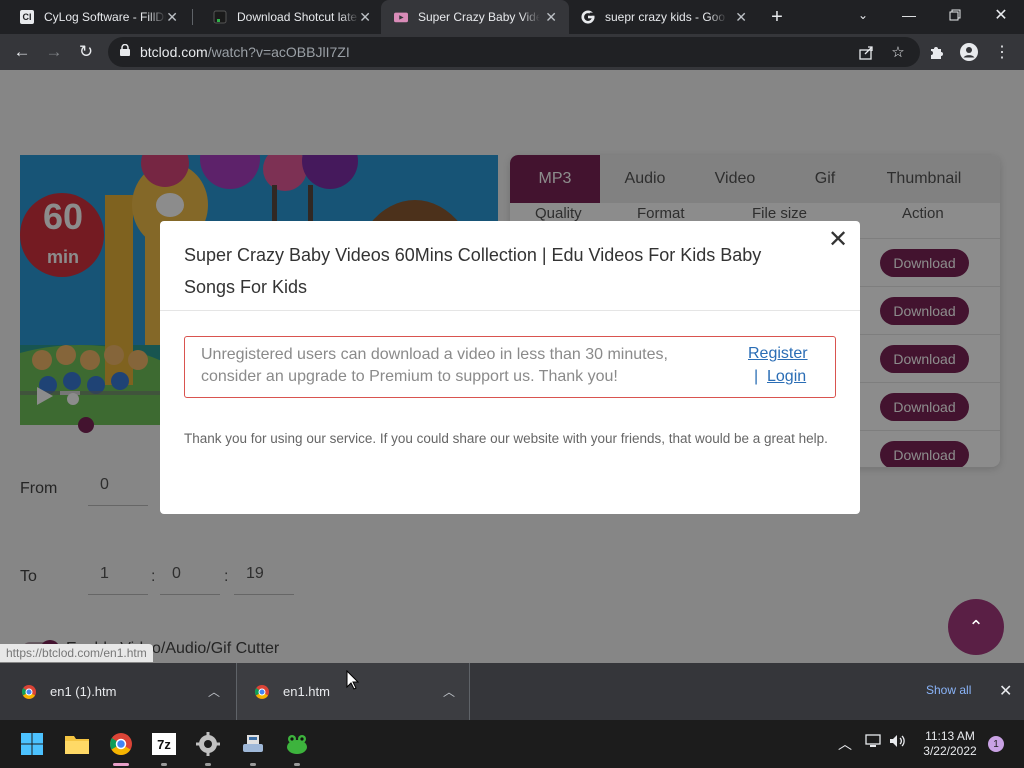 Image resolution: width=1024 pixels, height=768 pixels. I want to click on system-clock: 11:13 AM 3/22/2022, so click(950, 744).